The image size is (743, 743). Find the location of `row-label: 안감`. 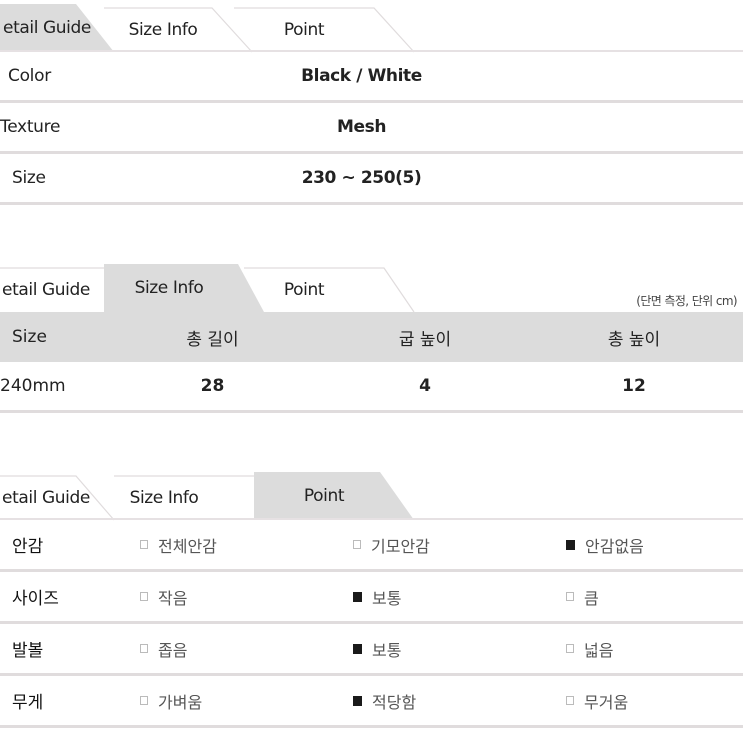

row-label: 안감 is located at coordinates (28, 547).